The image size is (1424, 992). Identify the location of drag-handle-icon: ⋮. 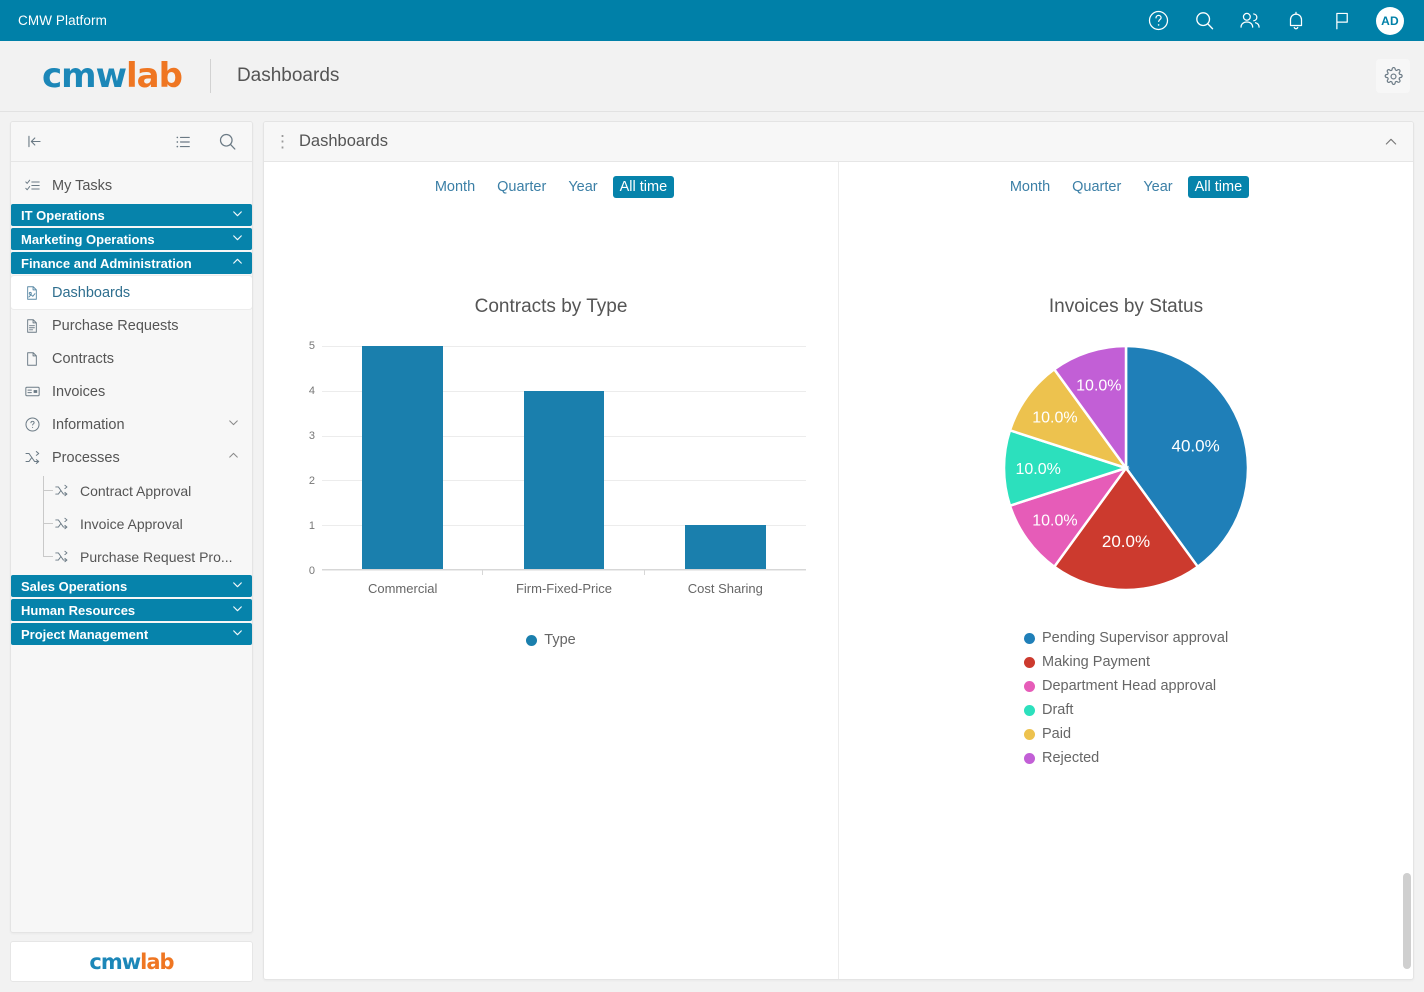
(282, 141).